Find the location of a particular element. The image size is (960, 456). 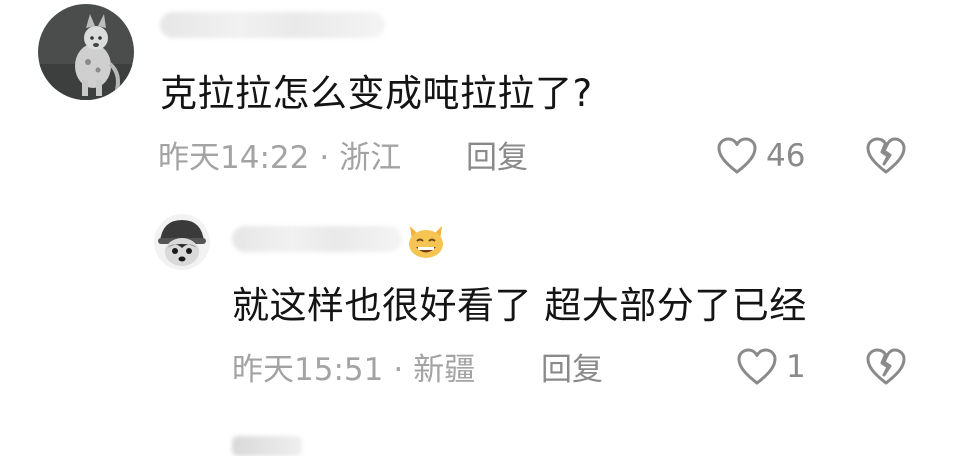

like-count: 46 is located at coordinates (786, 156).